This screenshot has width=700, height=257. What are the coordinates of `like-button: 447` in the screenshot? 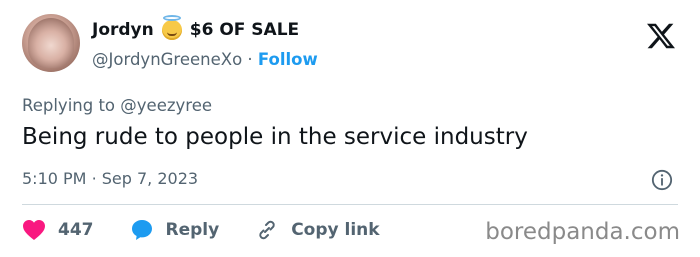 It's located at (58, 230).